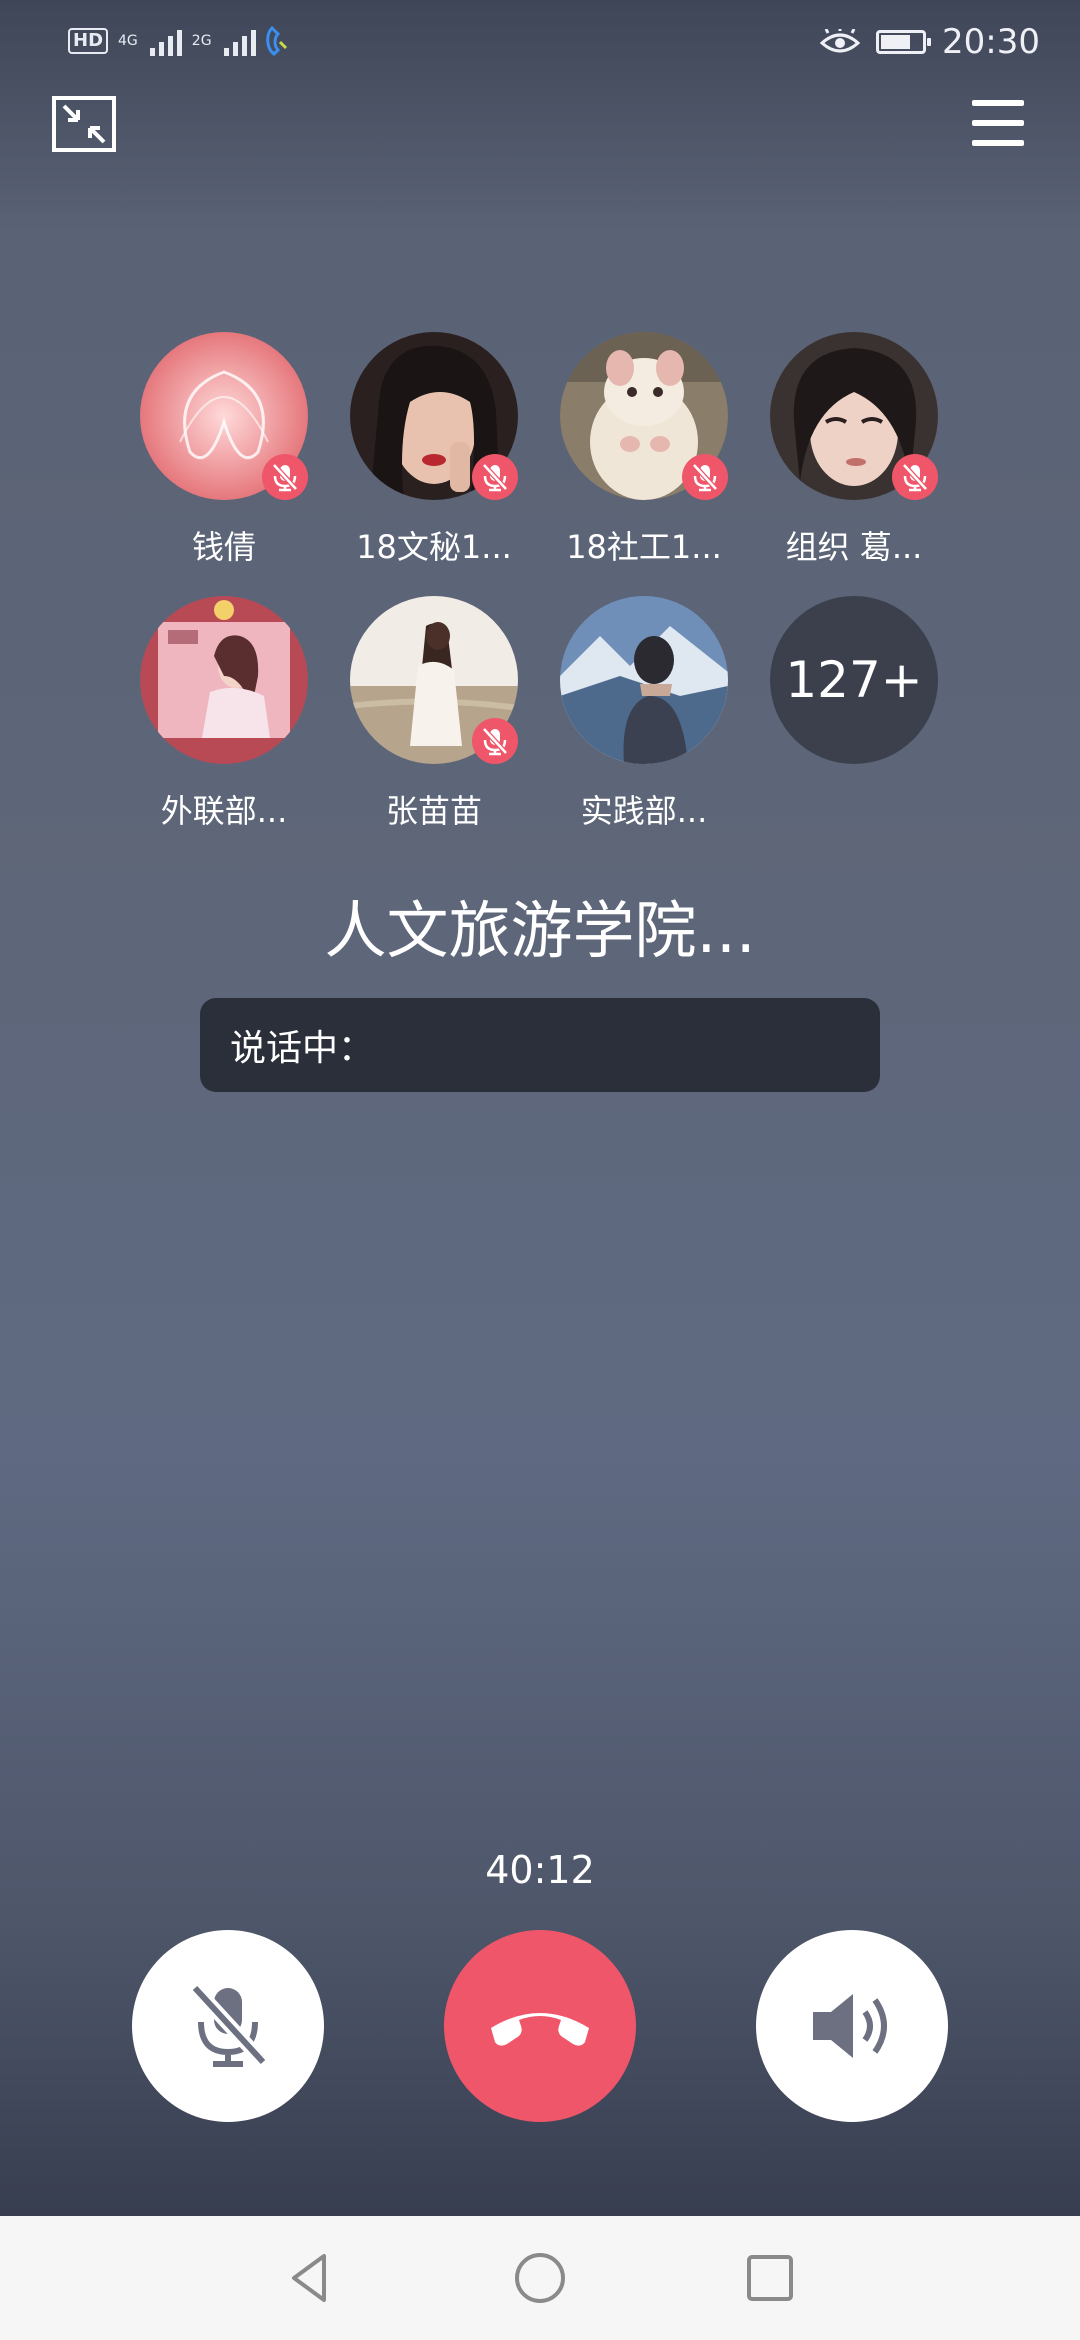  I want to click on member-name: 张苗苗, so click(433, 811).